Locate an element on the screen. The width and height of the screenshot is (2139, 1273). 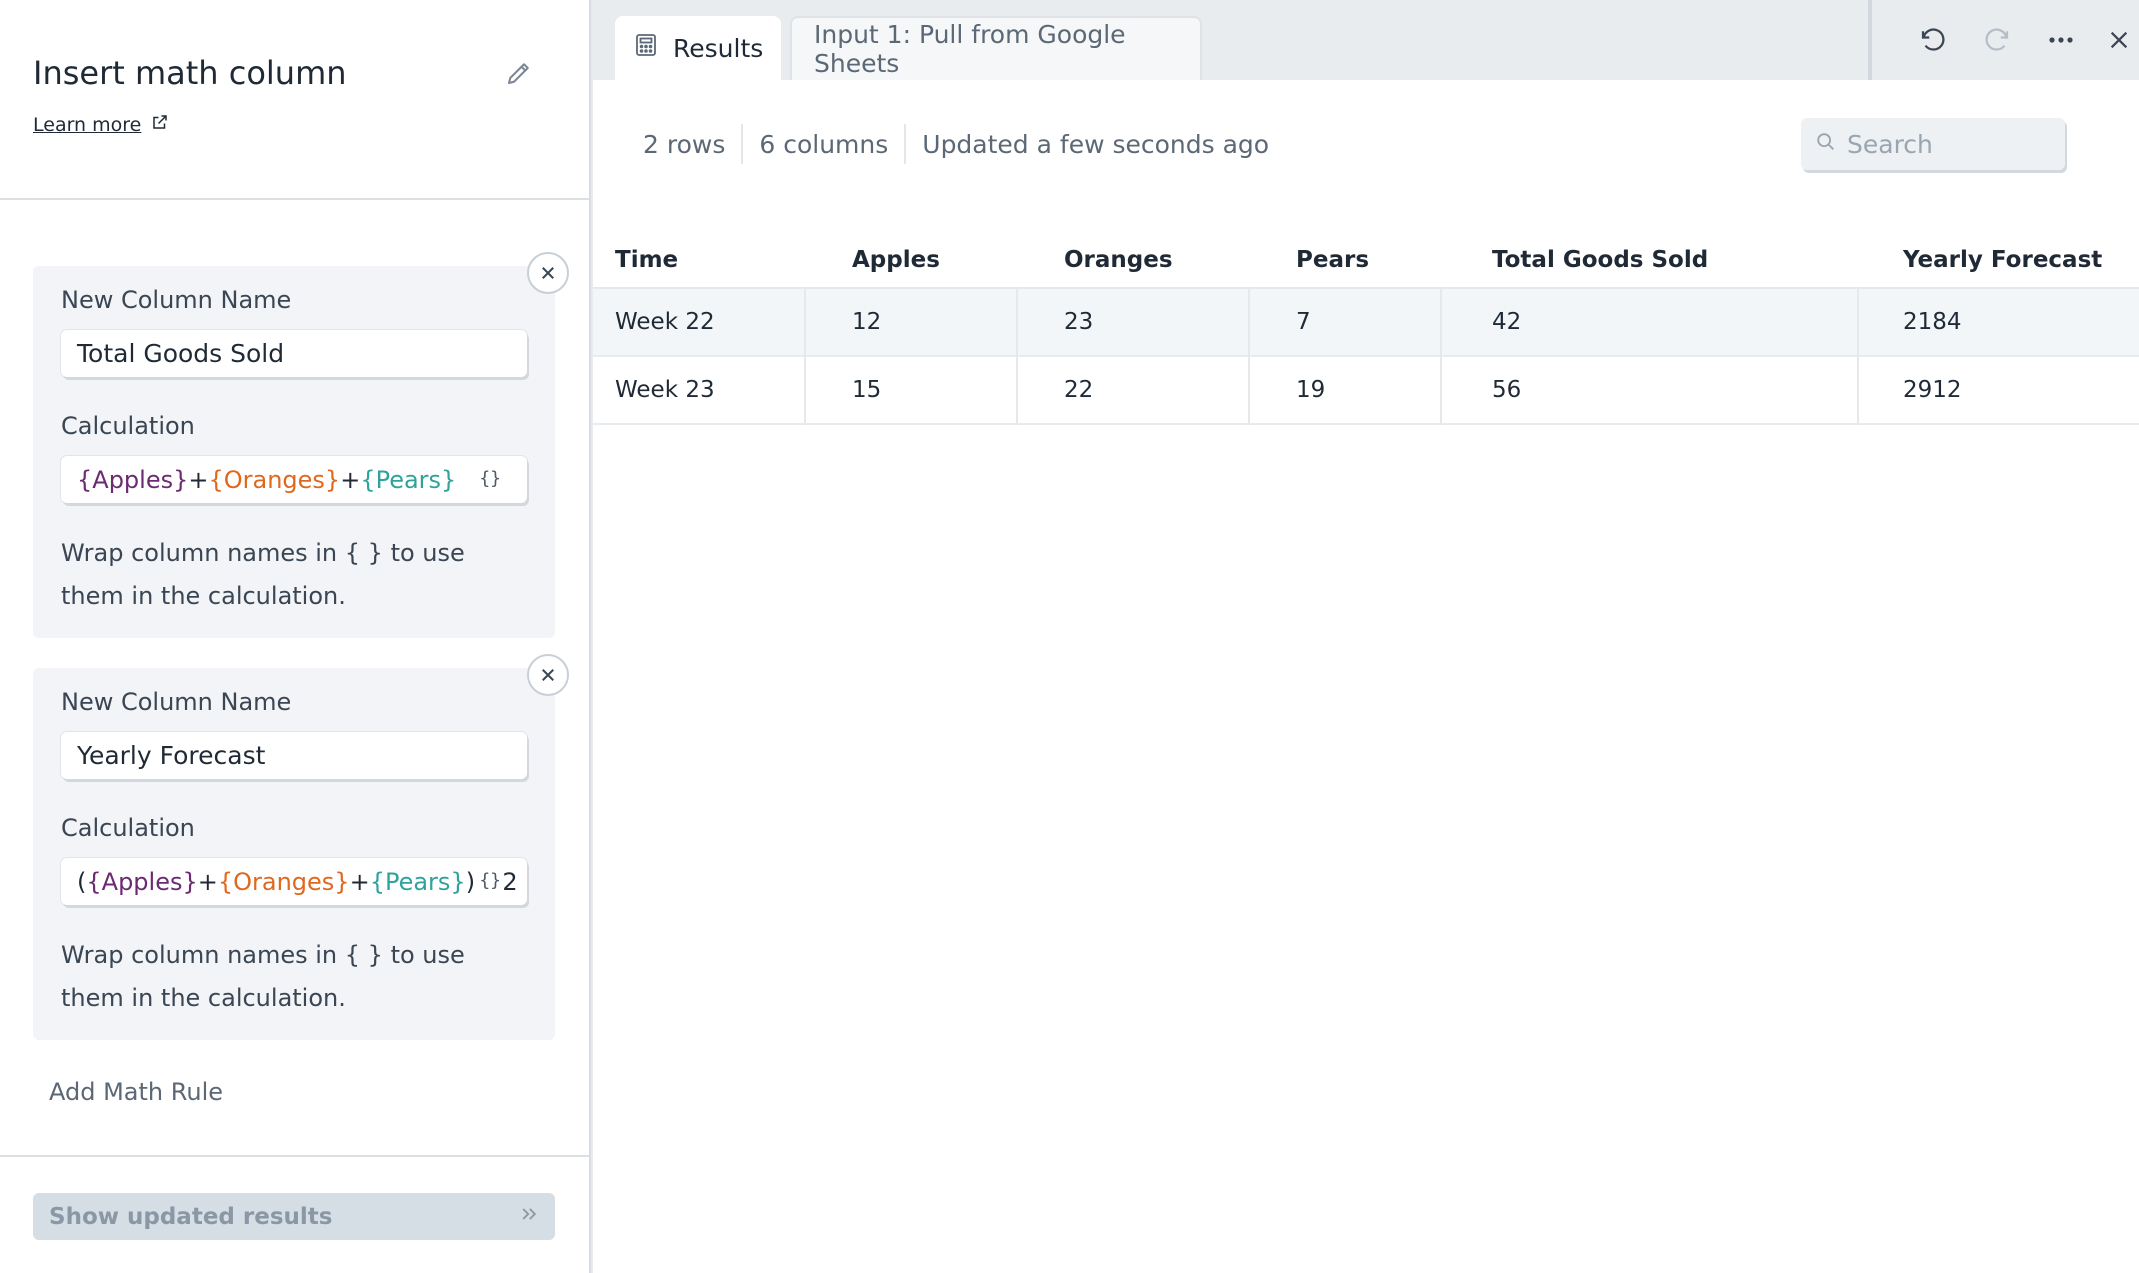
calculation-input: ({Apples}+{Oranges}+{Pears})*52 {} is located at coordinates (294, 881).